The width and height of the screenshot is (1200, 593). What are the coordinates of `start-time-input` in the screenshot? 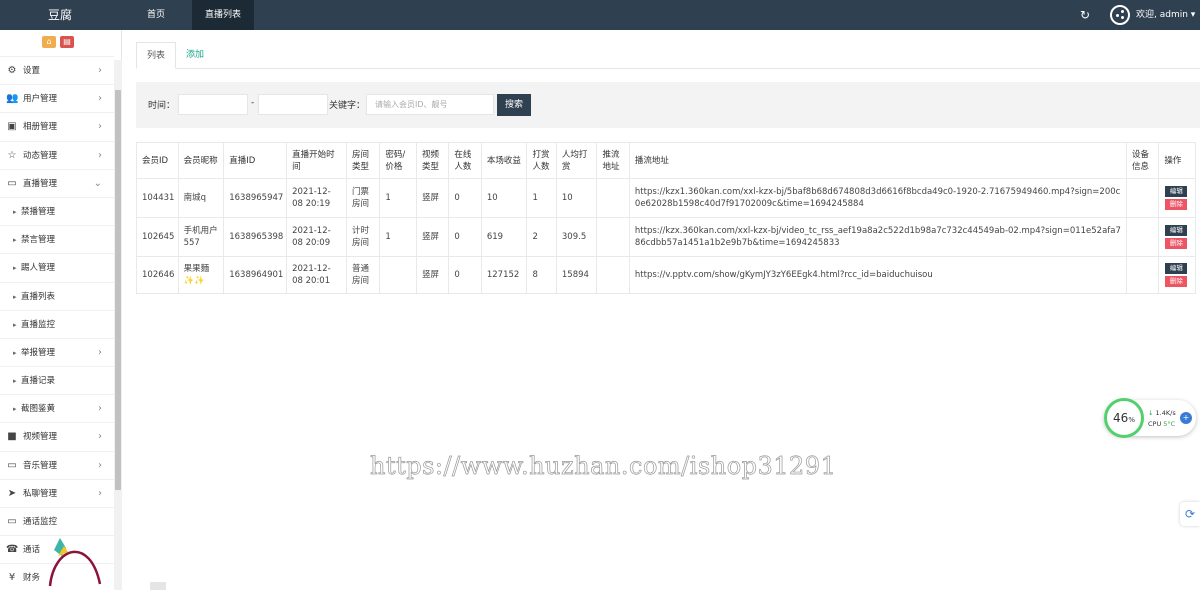 It's located at (213, 104).